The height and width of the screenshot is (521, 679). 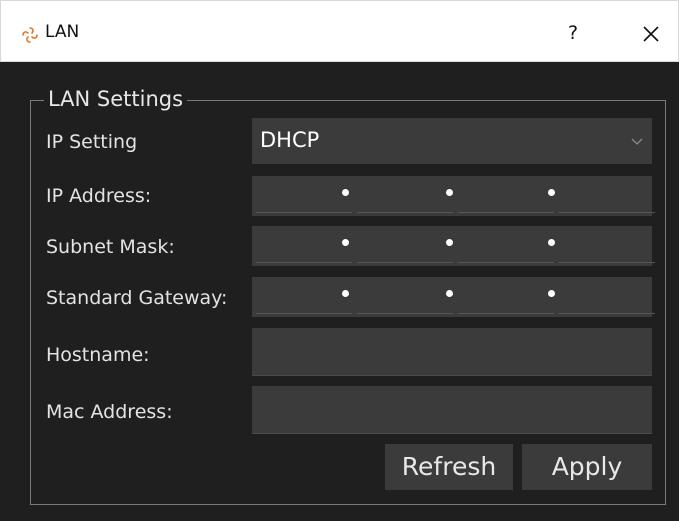 I want to click on hostname-label: Hostname:, so click(x=98, y=355).